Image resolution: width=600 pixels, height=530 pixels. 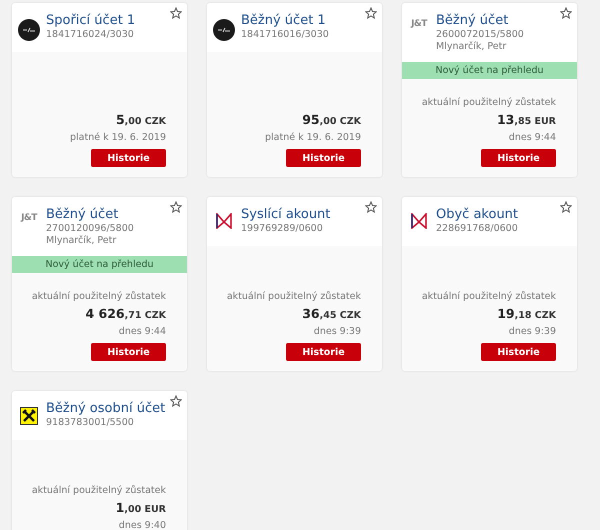 What do you see at coordinates (331, 120) in the screenshot?
I see `balance-amount: 95,00 CZK` at bounding box center [331, 120].